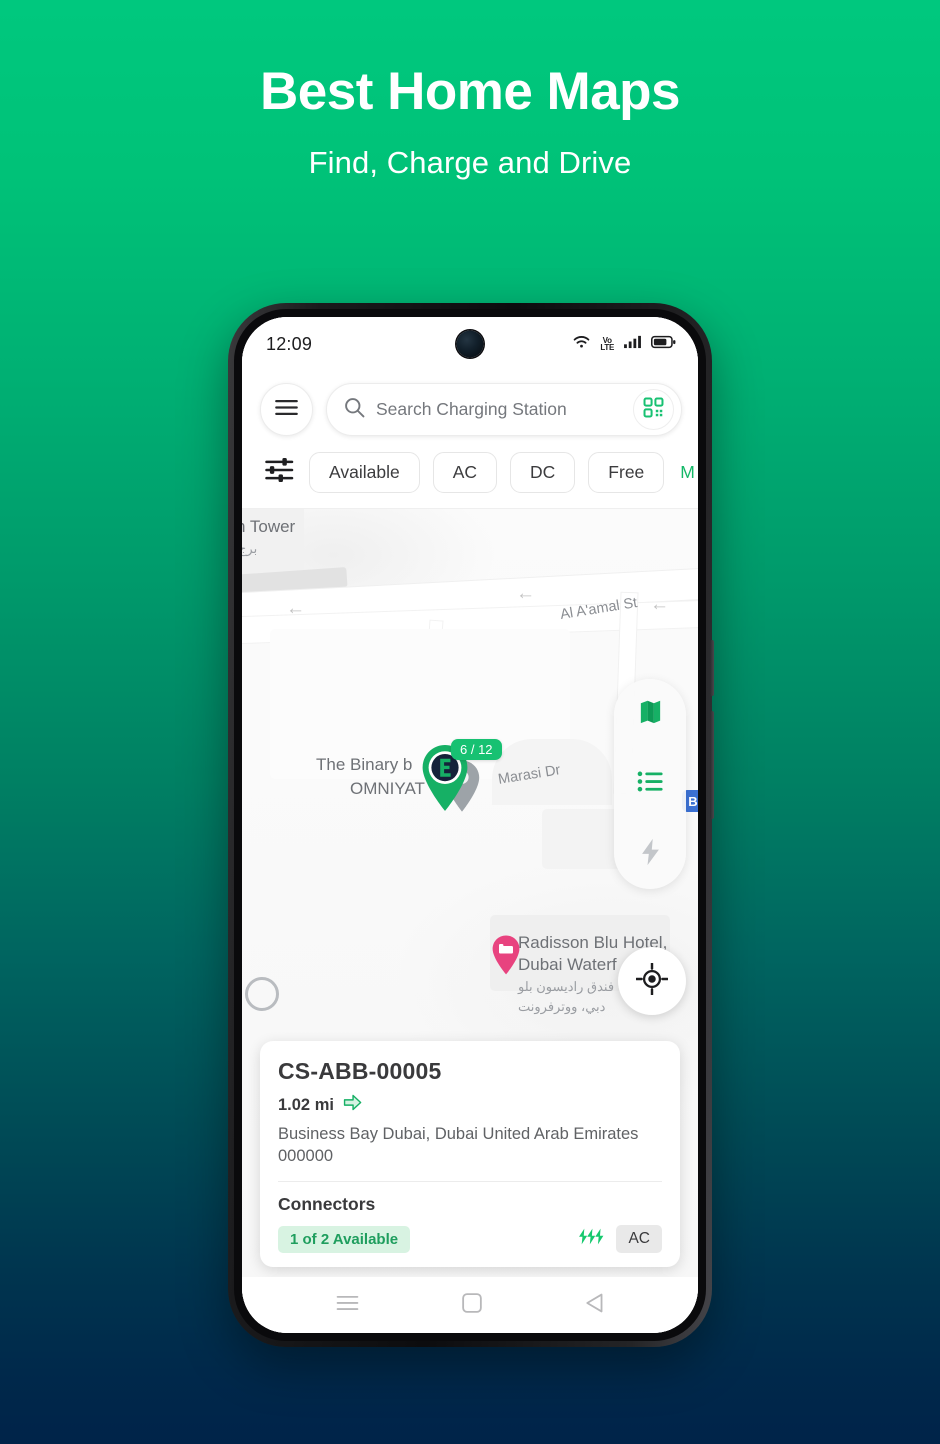  I want to click on recents-button, so click(347, 1305).